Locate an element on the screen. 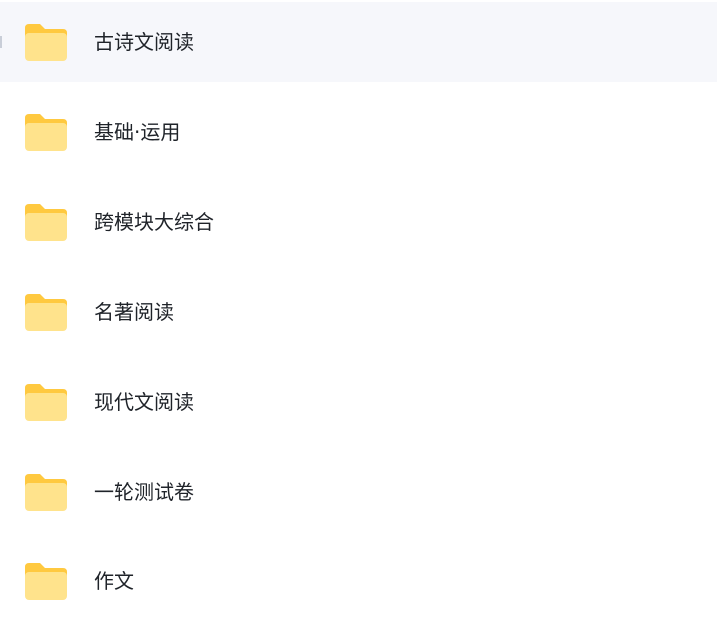 This screenshot has height=627, width=717. folder-row-mingzhu: 名著阅读 is located at coordinates (358, 312).